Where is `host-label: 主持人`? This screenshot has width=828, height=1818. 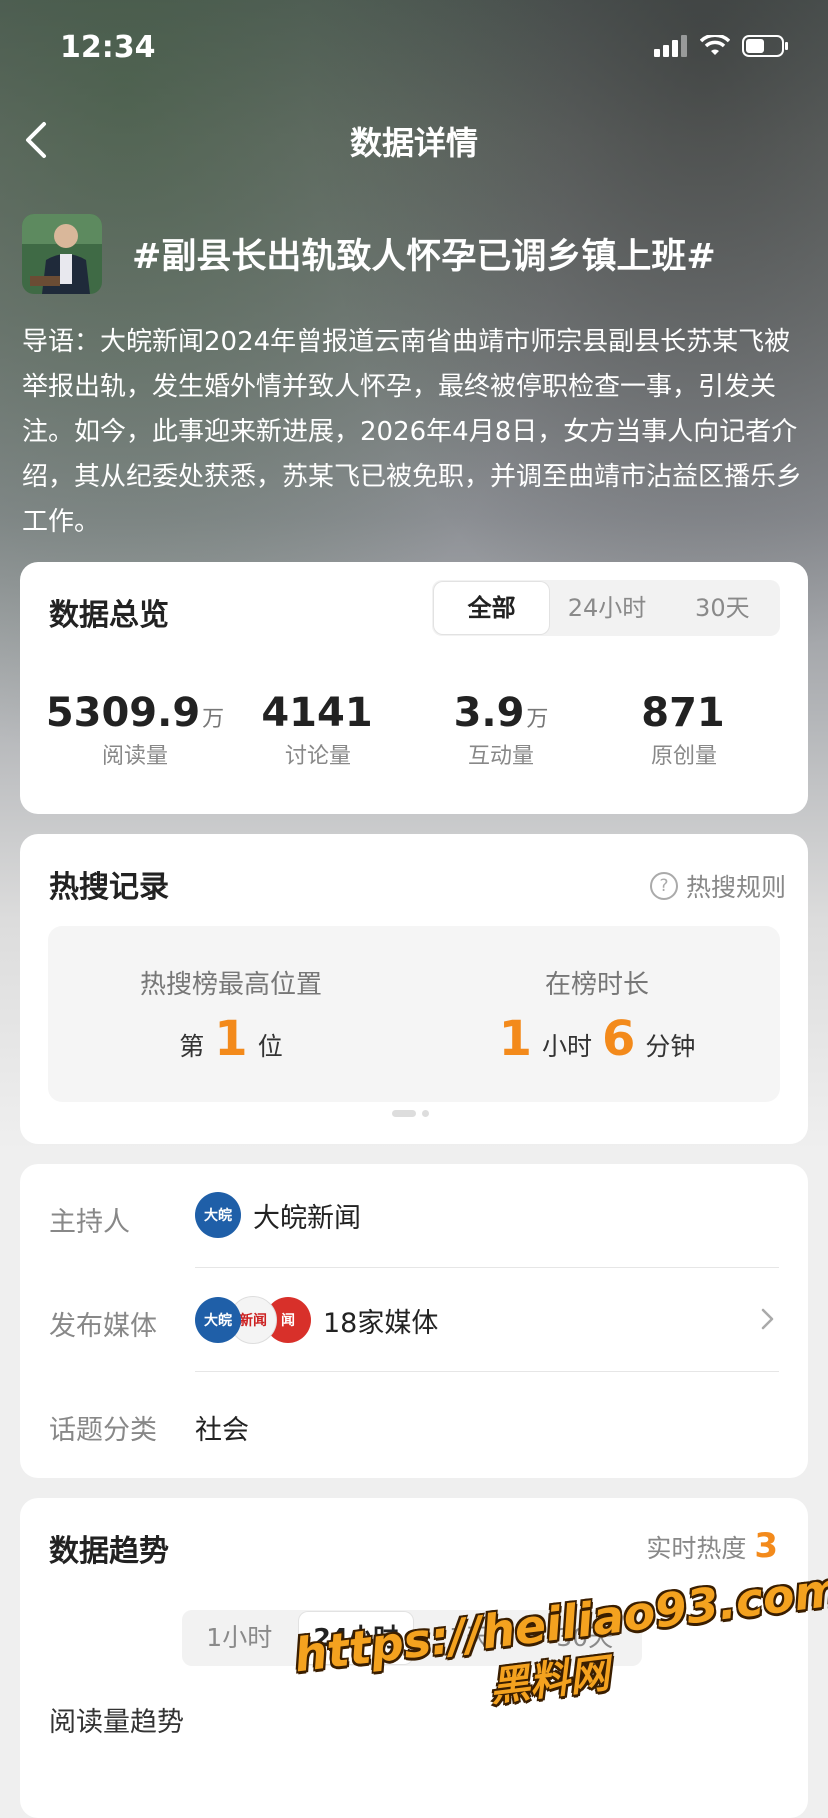 host-label: 主持人 is located at coordinates (89, 1222).